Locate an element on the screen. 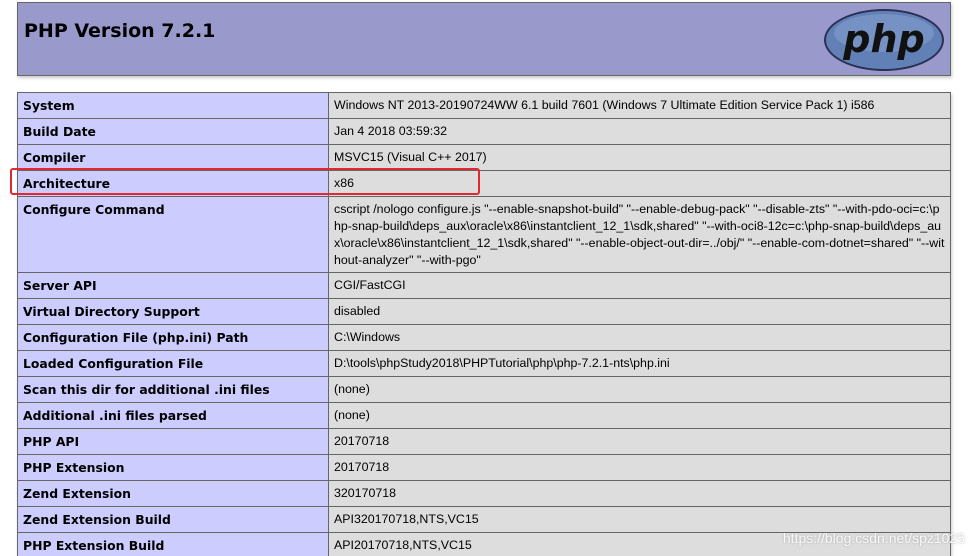 This screenshot has width=973, height=556. row-key: Configure Command is located at coordinates (173, 234).